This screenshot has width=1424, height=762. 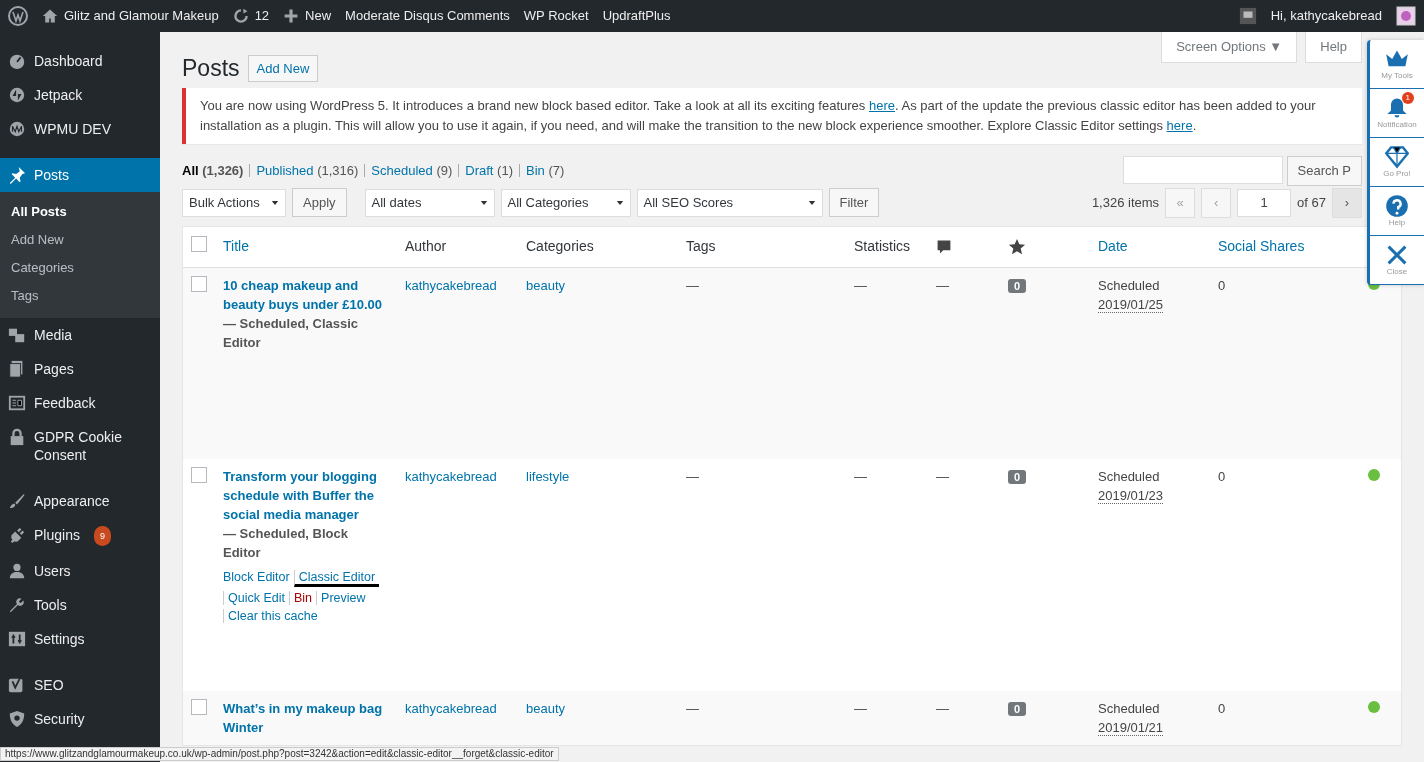 What do you see at coordinates (306, 294) in the screenshot?
I see `post-title-link: 10 cheap makeup and beauty buys under £10.00` at bounding box center [306, 294].